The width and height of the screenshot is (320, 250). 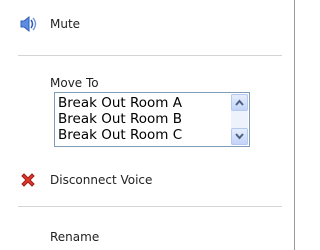 I want to click on mute-label: Mute, so click(x=65, y=24).